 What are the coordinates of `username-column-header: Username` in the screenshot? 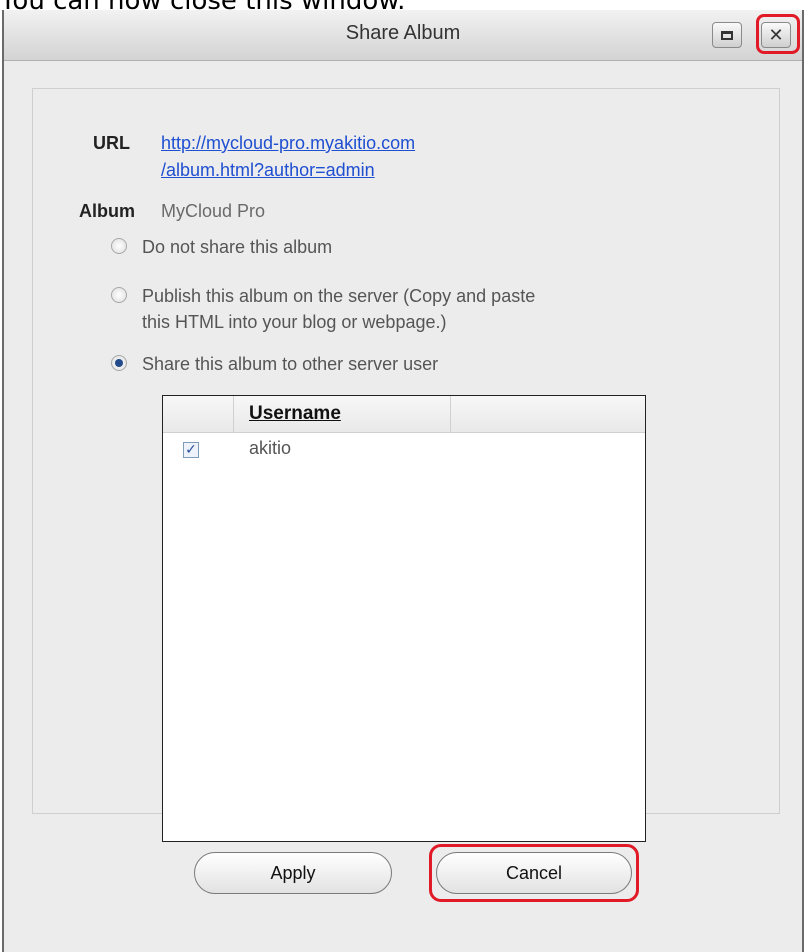 It's located at (295, 414).